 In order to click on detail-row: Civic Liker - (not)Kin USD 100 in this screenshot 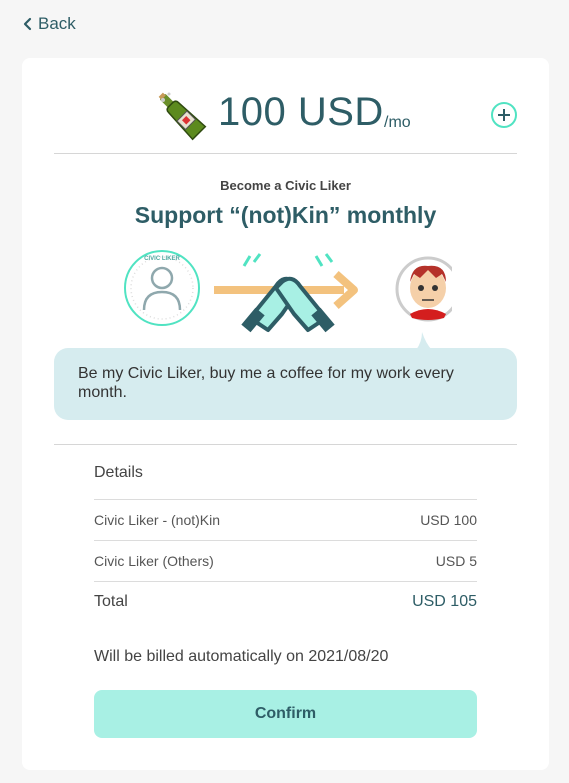, I will do `click(285, 519)`.